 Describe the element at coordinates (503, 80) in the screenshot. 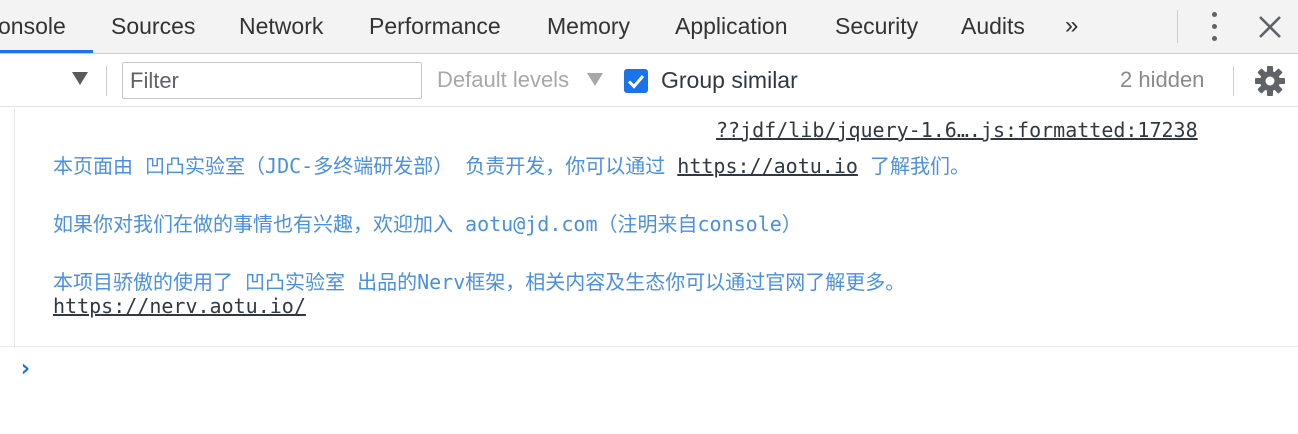

I see `log-levels-dropdown: Default levels` at that location.